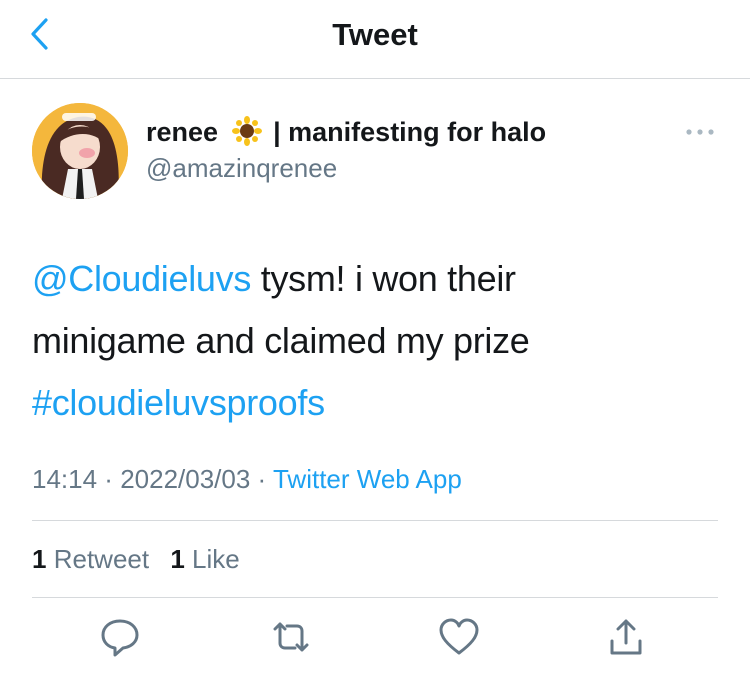  Describe the element at coordinates (626, 637) in the screenshot. I see `share-icon` at that location.